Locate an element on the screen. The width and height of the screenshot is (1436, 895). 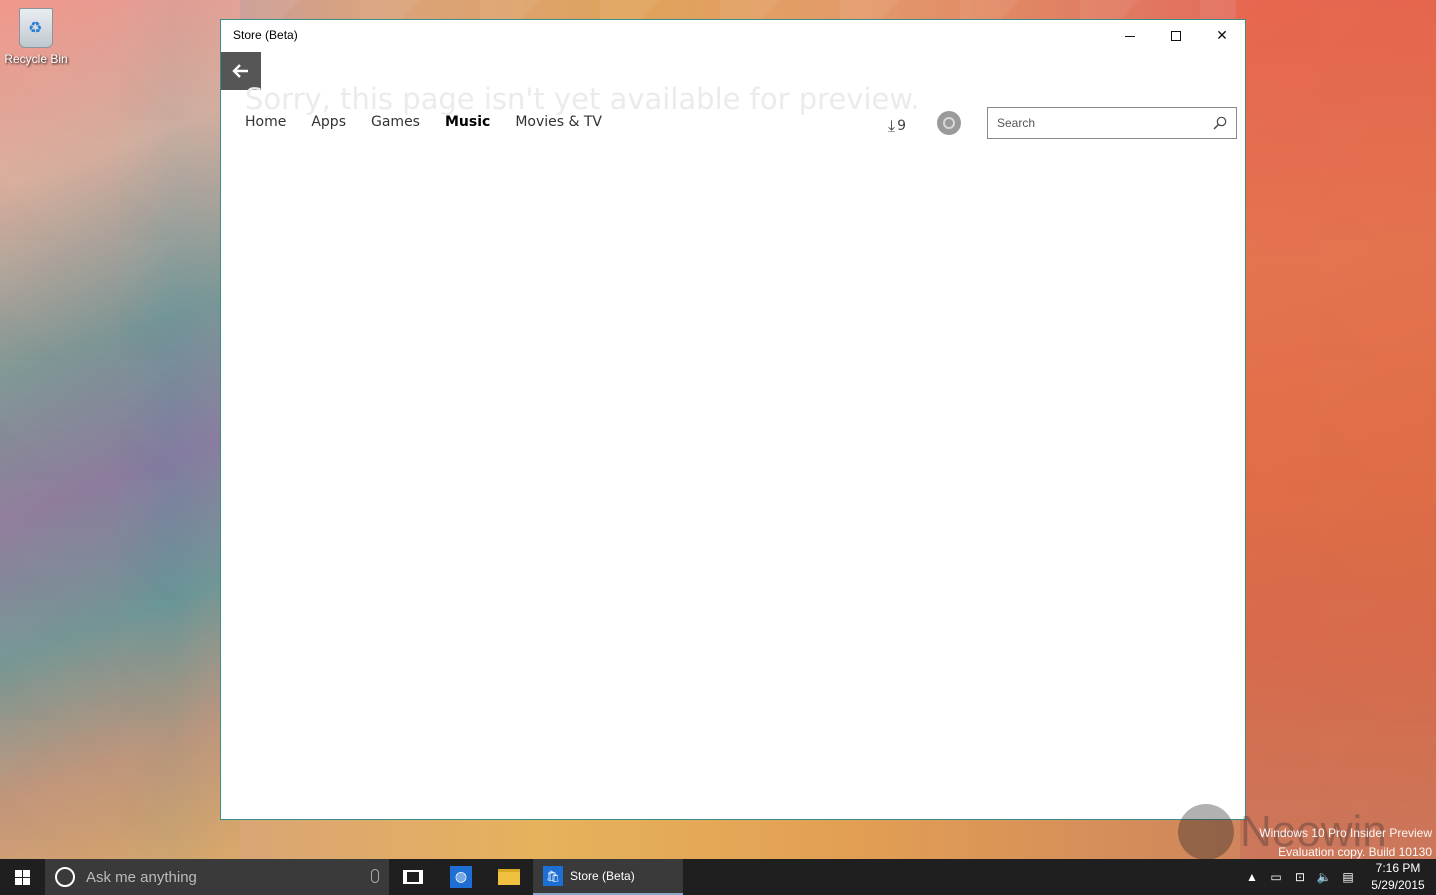
maximize-icon is located at coordinates (1176, 36).